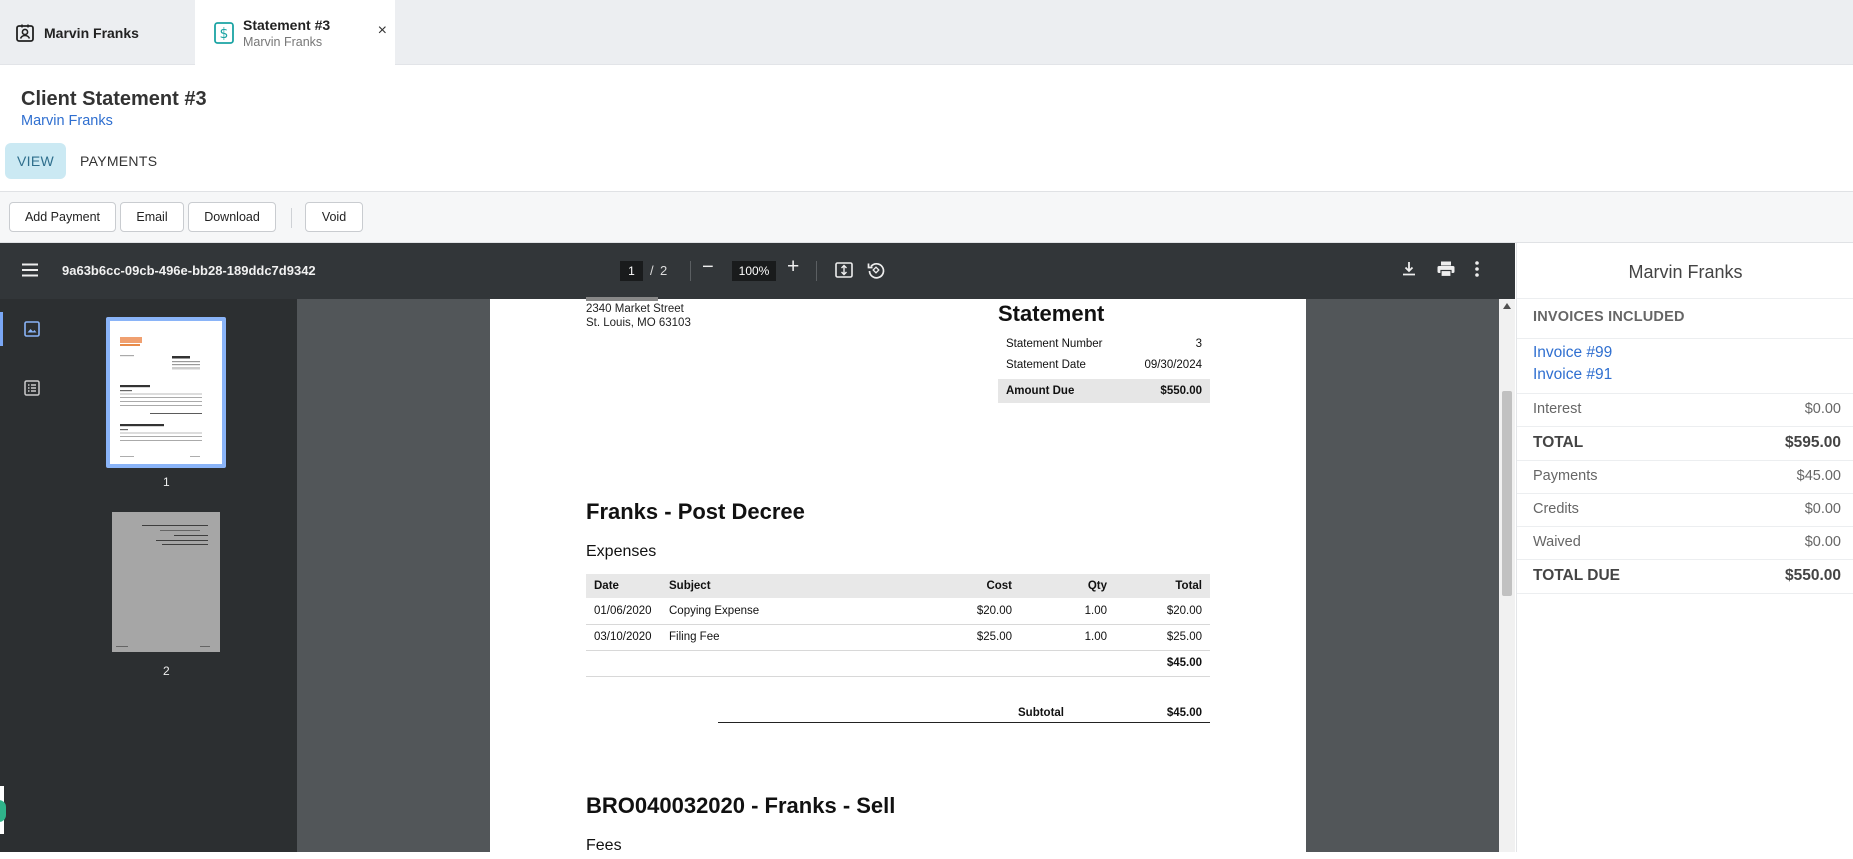  Describe the element at coordinates (1576, 575) in the screenshot. I see `total-due-label: TOTAL DUE` at that location.